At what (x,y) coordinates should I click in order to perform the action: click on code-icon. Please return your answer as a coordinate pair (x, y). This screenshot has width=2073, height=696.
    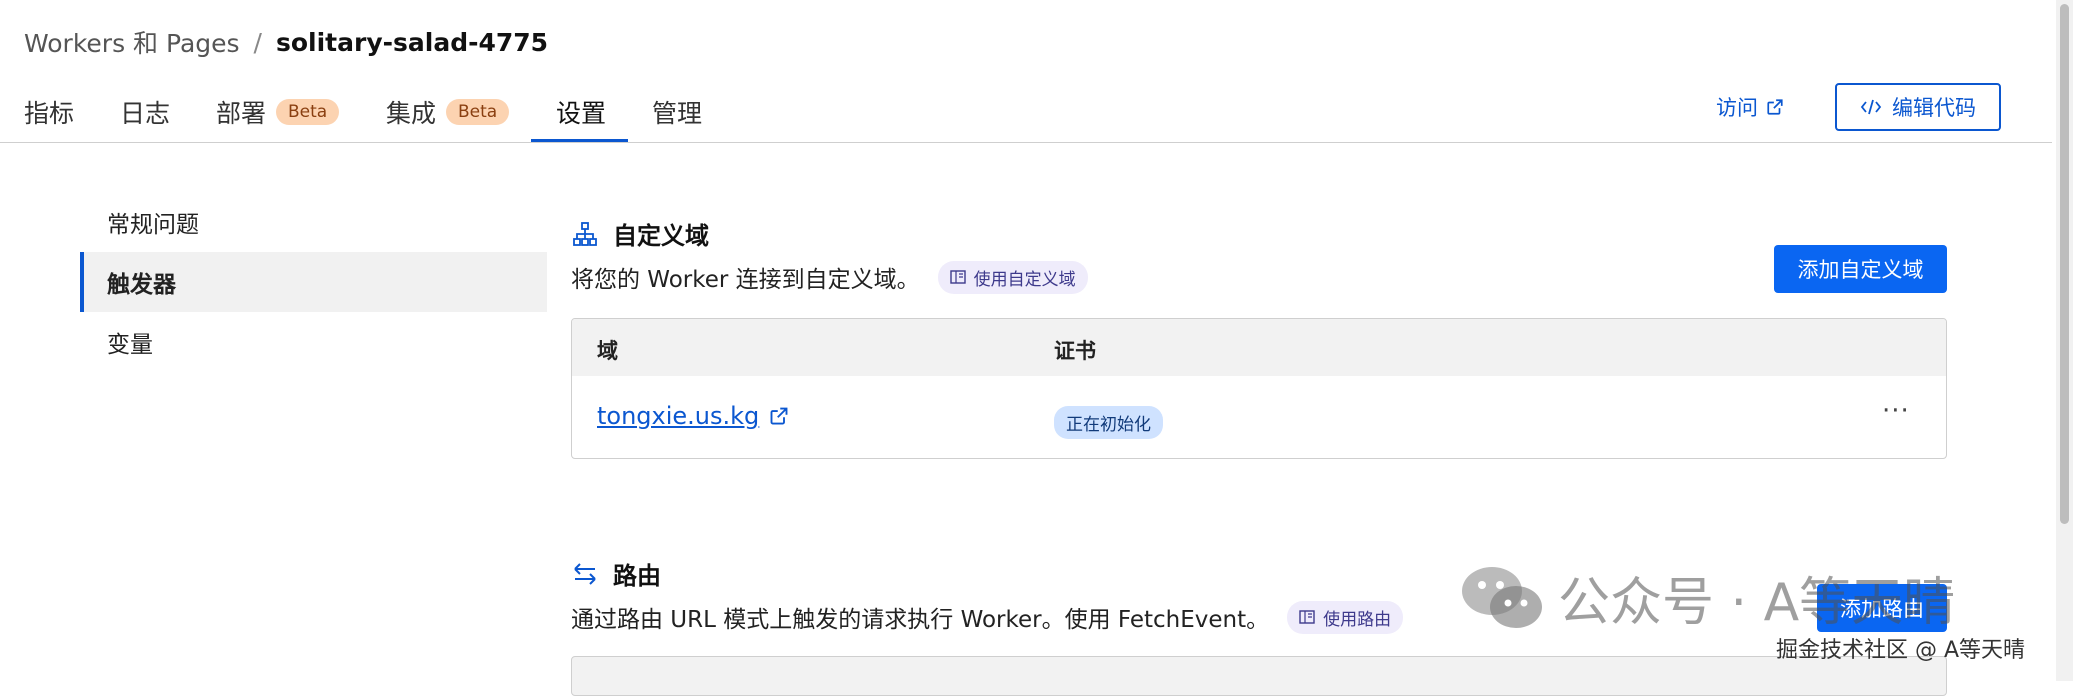
    Looking at the image, I should click on (1871, 107).